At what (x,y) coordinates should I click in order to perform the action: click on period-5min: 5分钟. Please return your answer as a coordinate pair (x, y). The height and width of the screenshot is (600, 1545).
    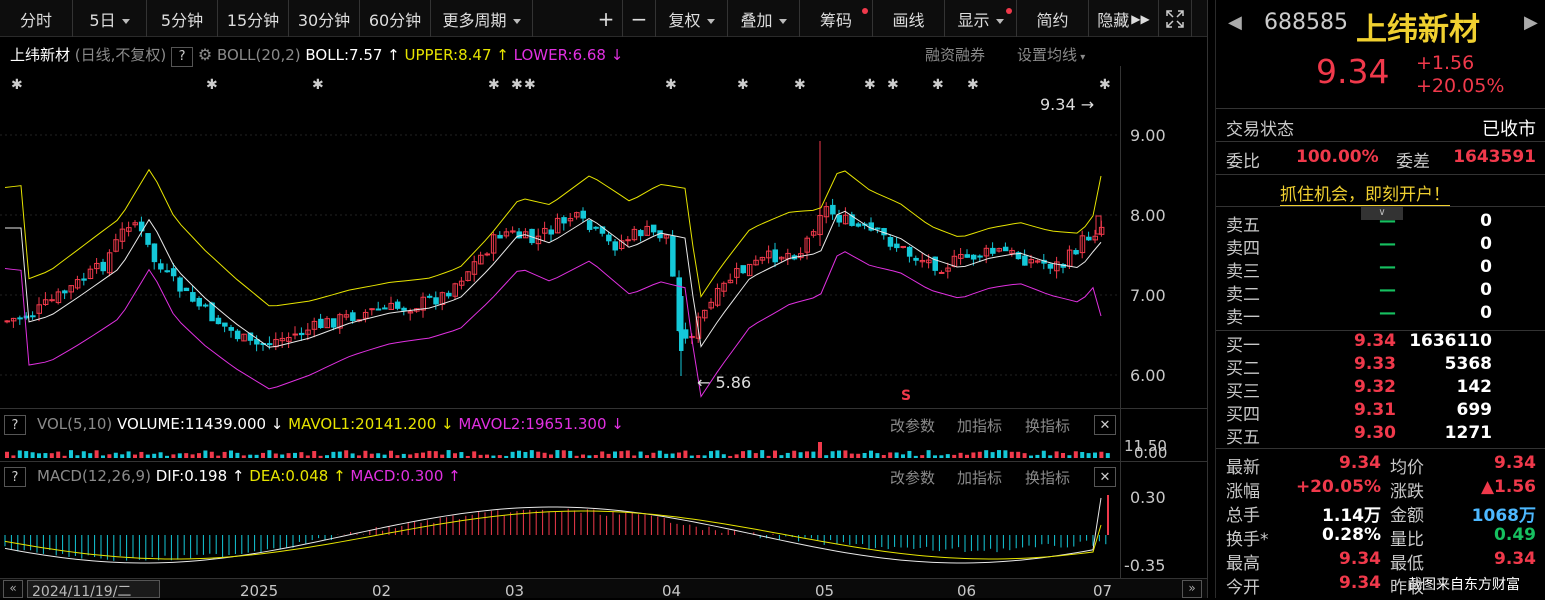
    Looking at the image, I should click on (182, 18).